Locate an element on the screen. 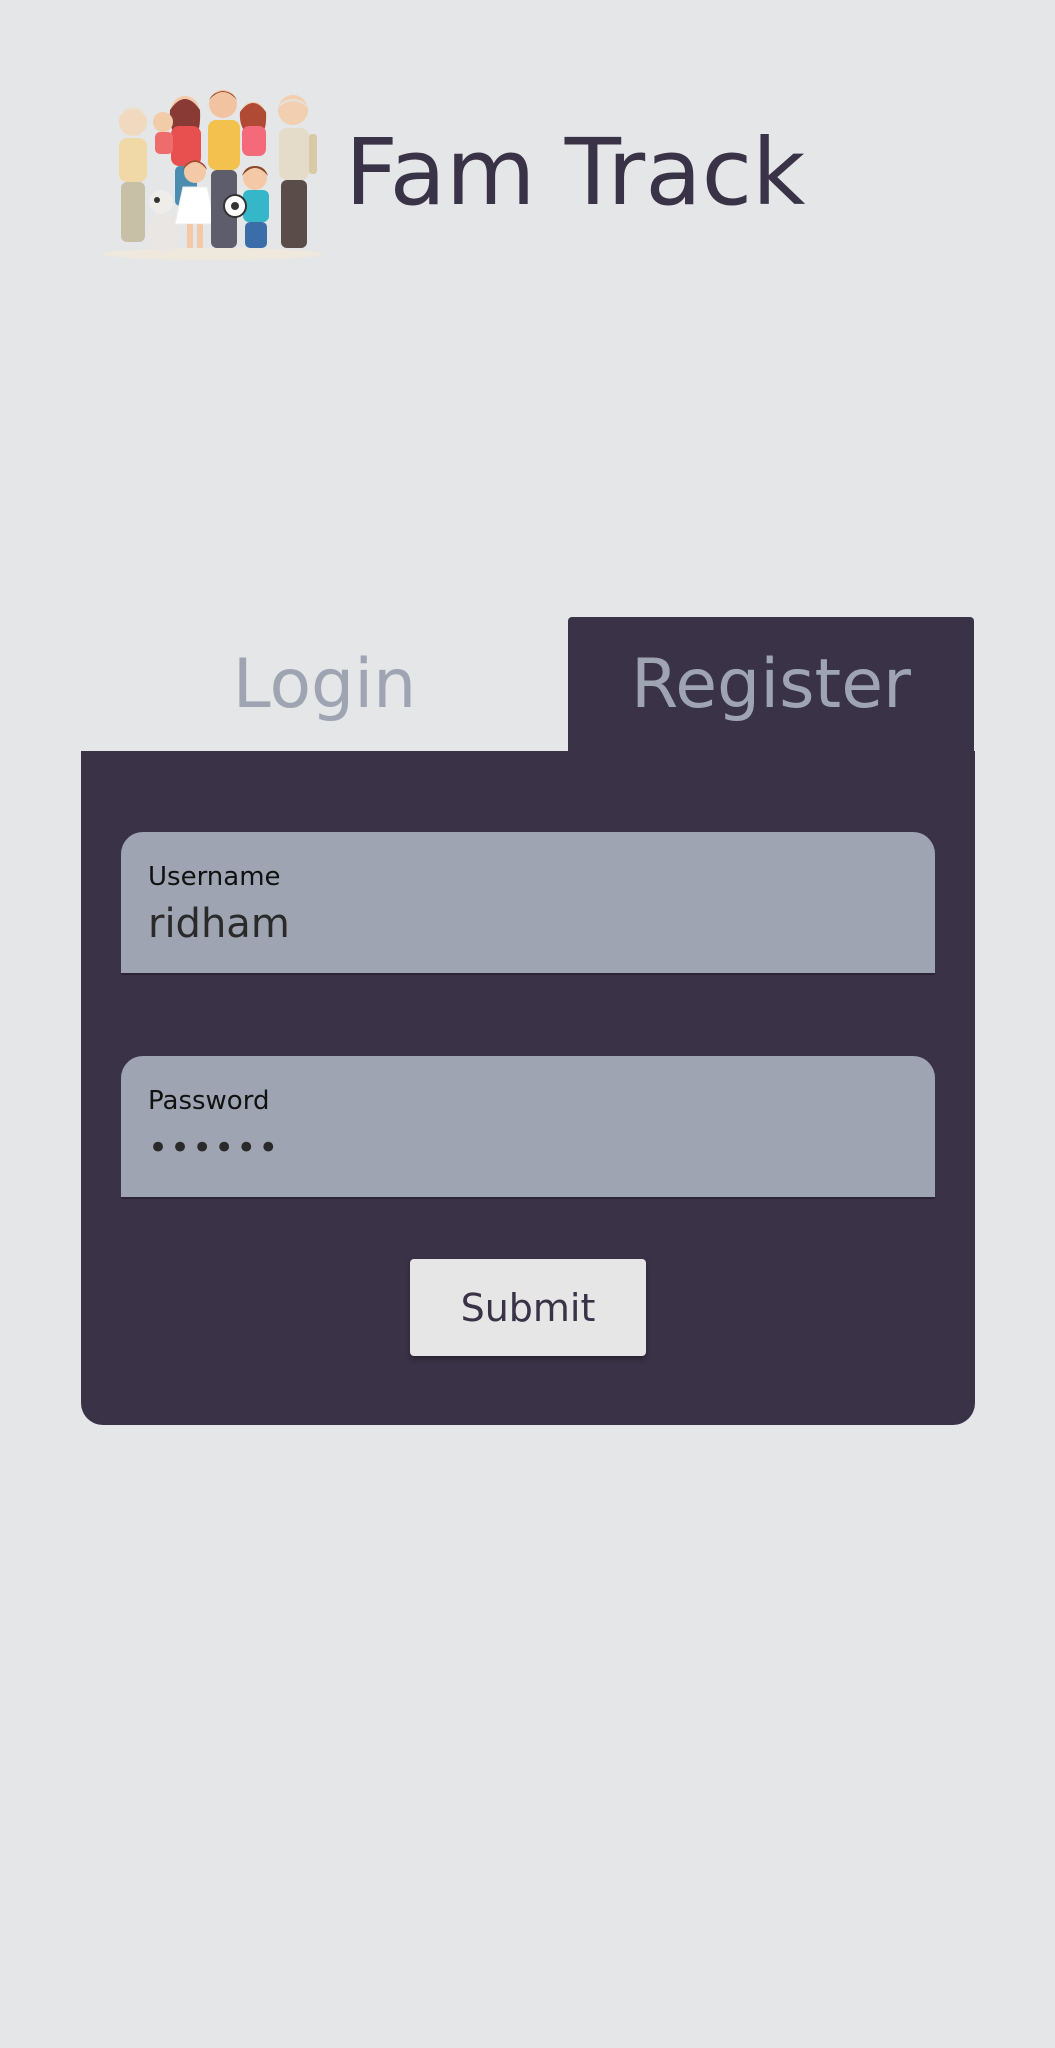 This screenshot has width=1055, height=2048. username-label: Username is located at coordinates (214, 877).